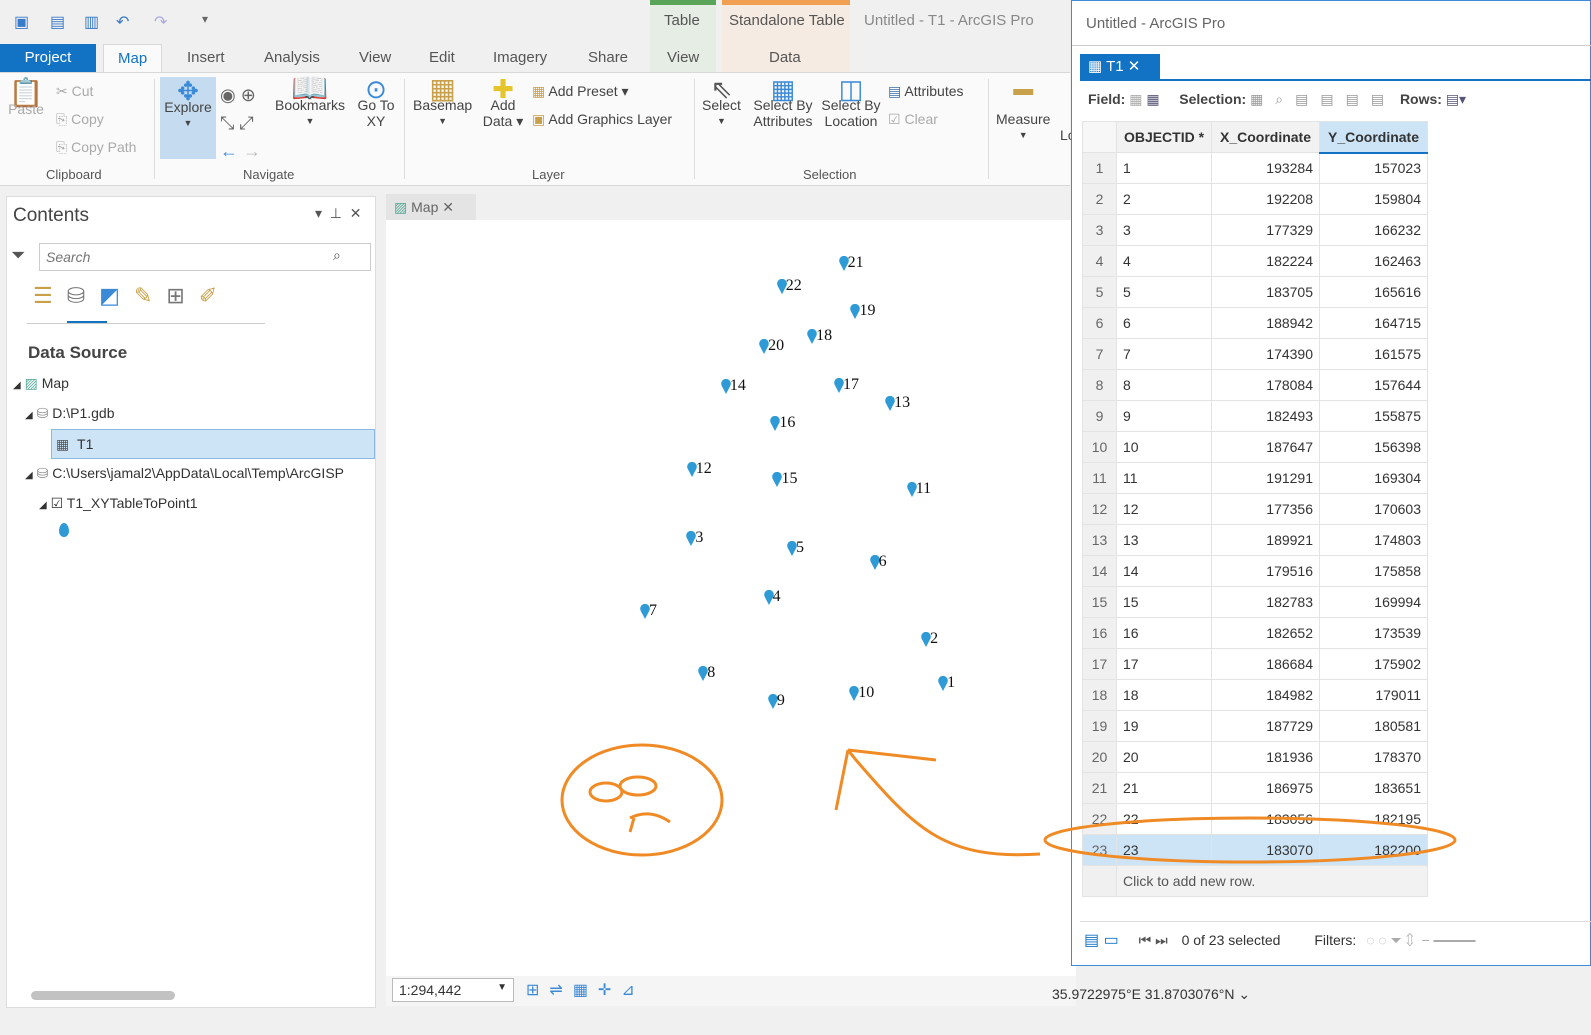 This screenshot has width=1591, height=1035. Describe the element at coordinates (1099, 137) in the screenshot. I see `select-all-corner` at that location.